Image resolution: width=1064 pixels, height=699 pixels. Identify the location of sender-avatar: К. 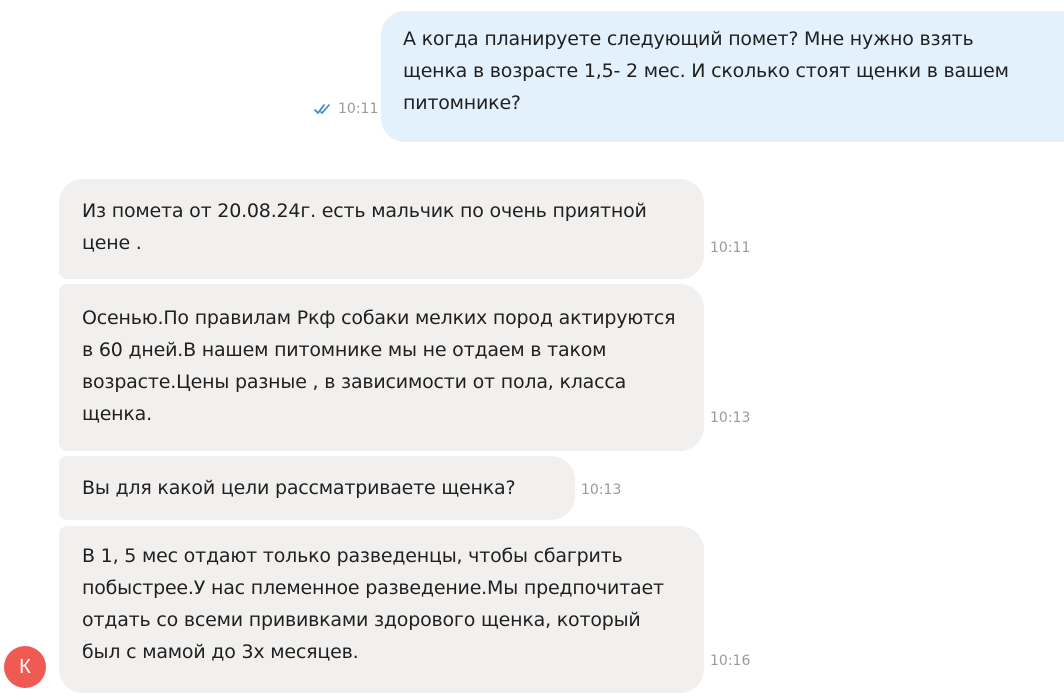
(25, 667).